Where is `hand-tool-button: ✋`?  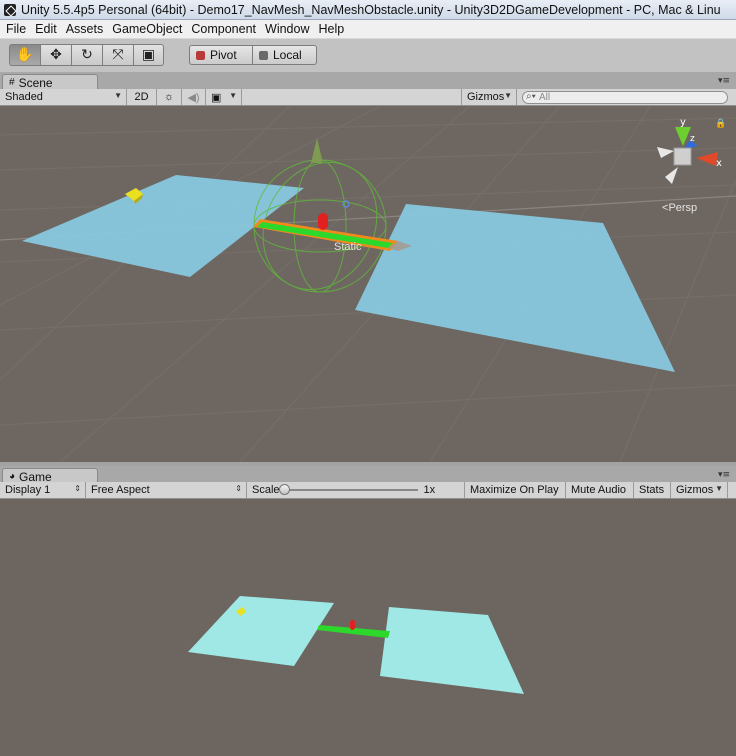 hand-tool-button: ✋ is located at coordinates (24, 55).